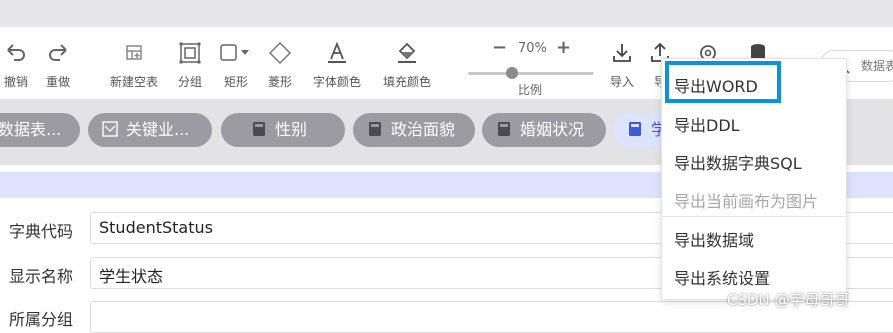 The image size is (893, 333). Describe the element at coordinates (280, 65) in the screenshot. I see `diamond-button: 菱形` at that location.